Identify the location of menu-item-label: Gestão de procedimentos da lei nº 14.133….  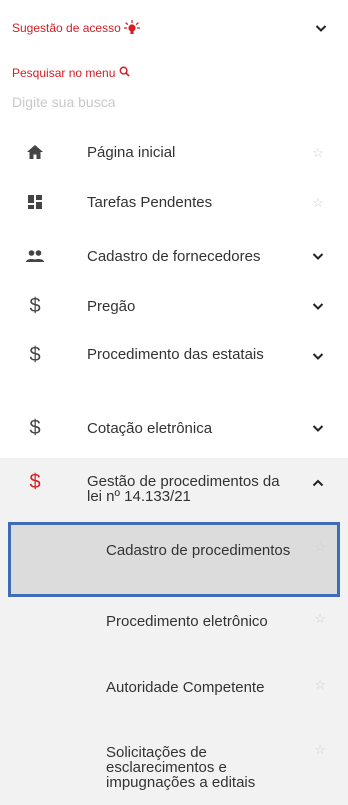
(183, 489).